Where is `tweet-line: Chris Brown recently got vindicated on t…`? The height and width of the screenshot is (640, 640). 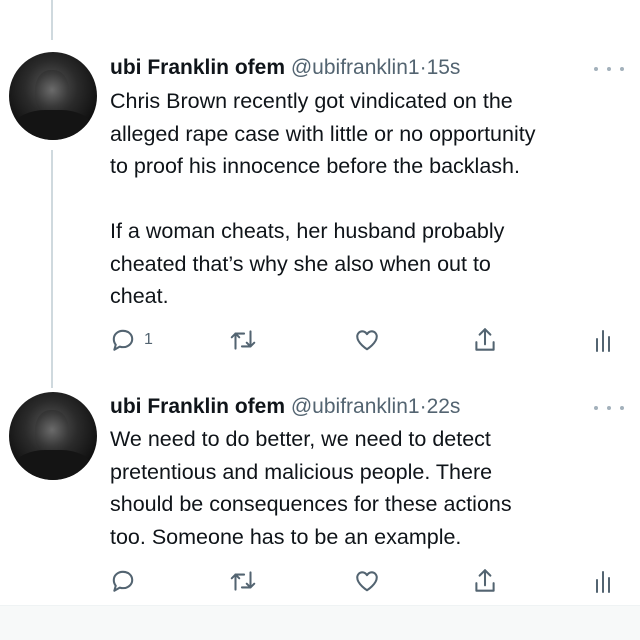
tweet-line: Chris Brown recently got vindicated on t… is located at coordinates (311, 101).